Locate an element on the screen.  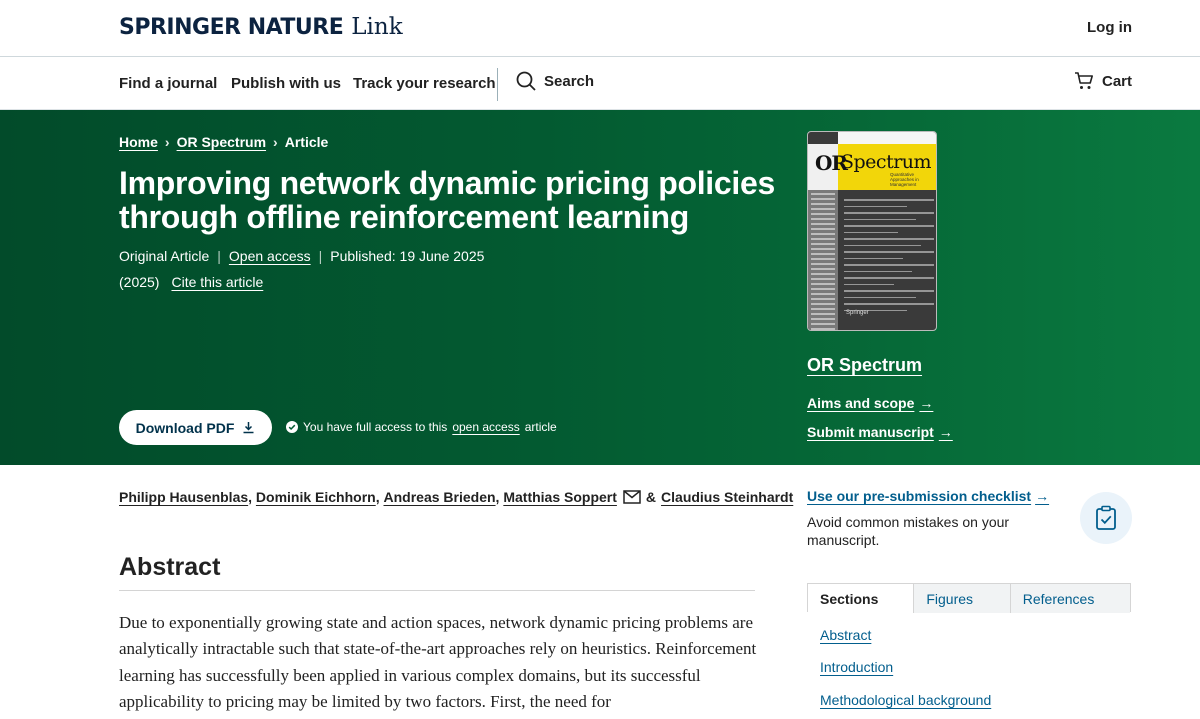
cover-publisher: Springer is located at coordinates (857, 313).